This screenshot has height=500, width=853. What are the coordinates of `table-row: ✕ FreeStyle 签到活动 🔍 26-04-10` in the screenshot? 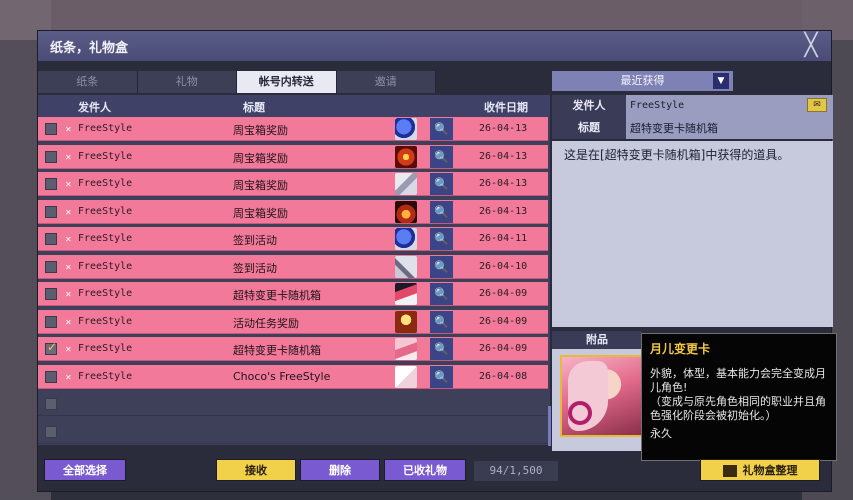 It's located at (293, 266).